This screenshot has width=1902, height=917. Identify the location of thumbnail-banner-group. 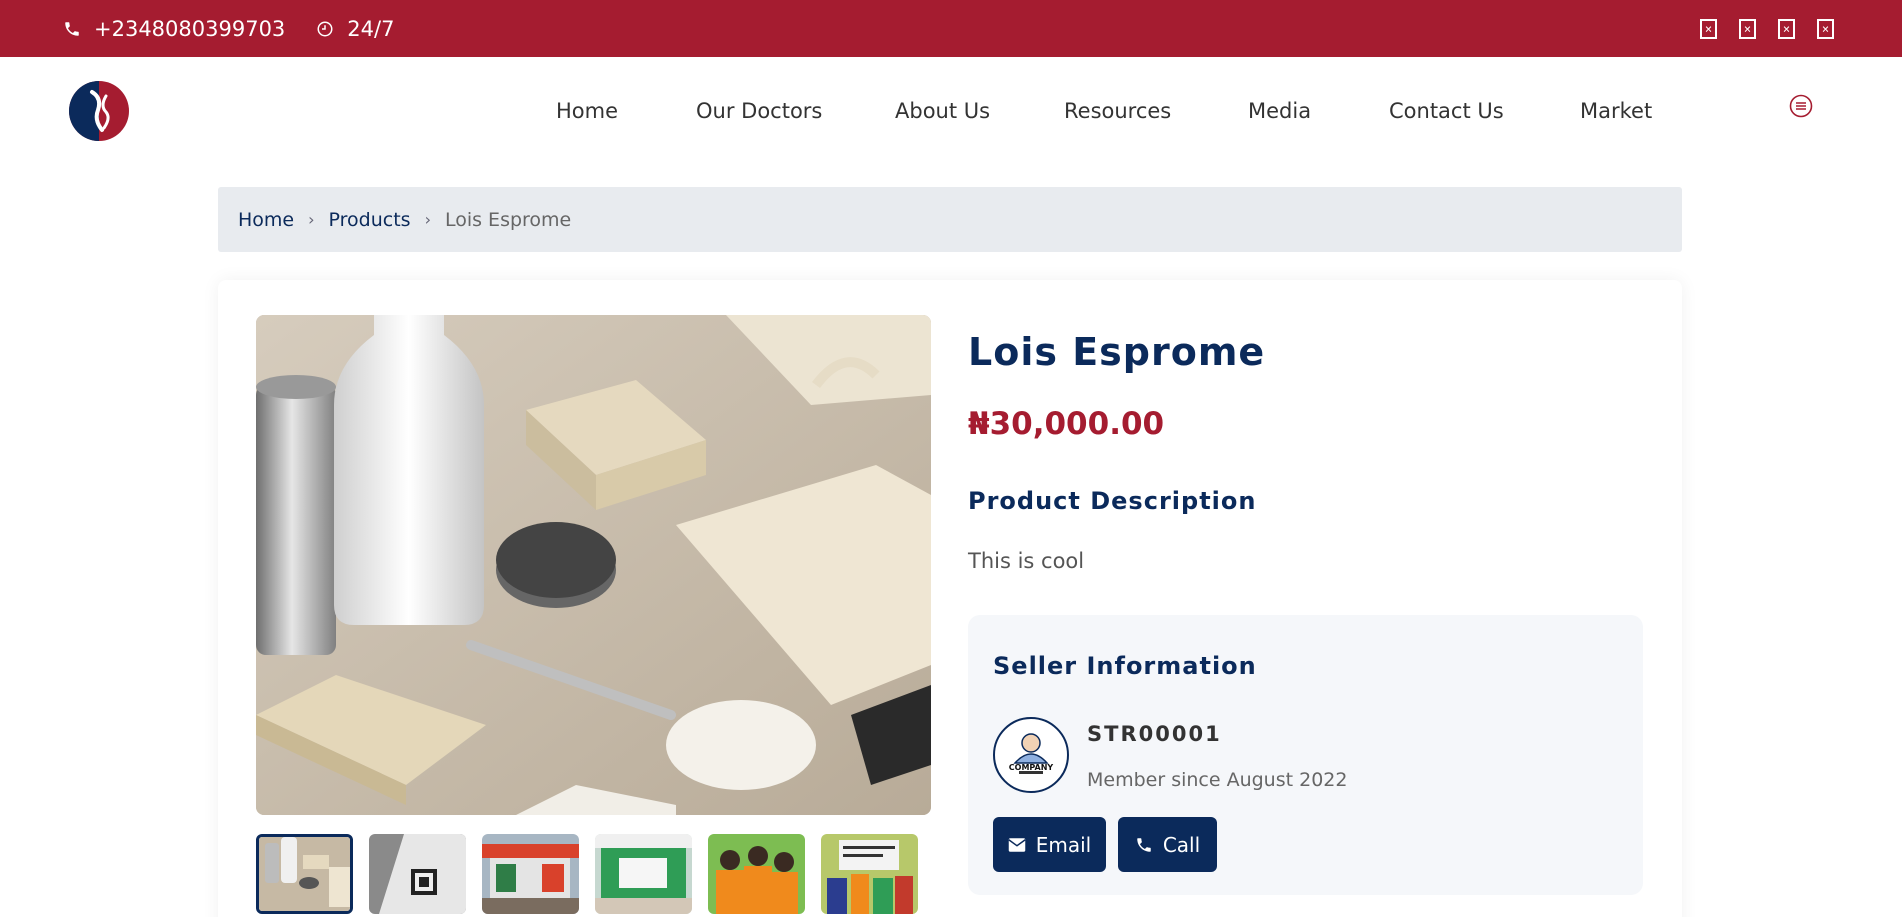
(869, 874).